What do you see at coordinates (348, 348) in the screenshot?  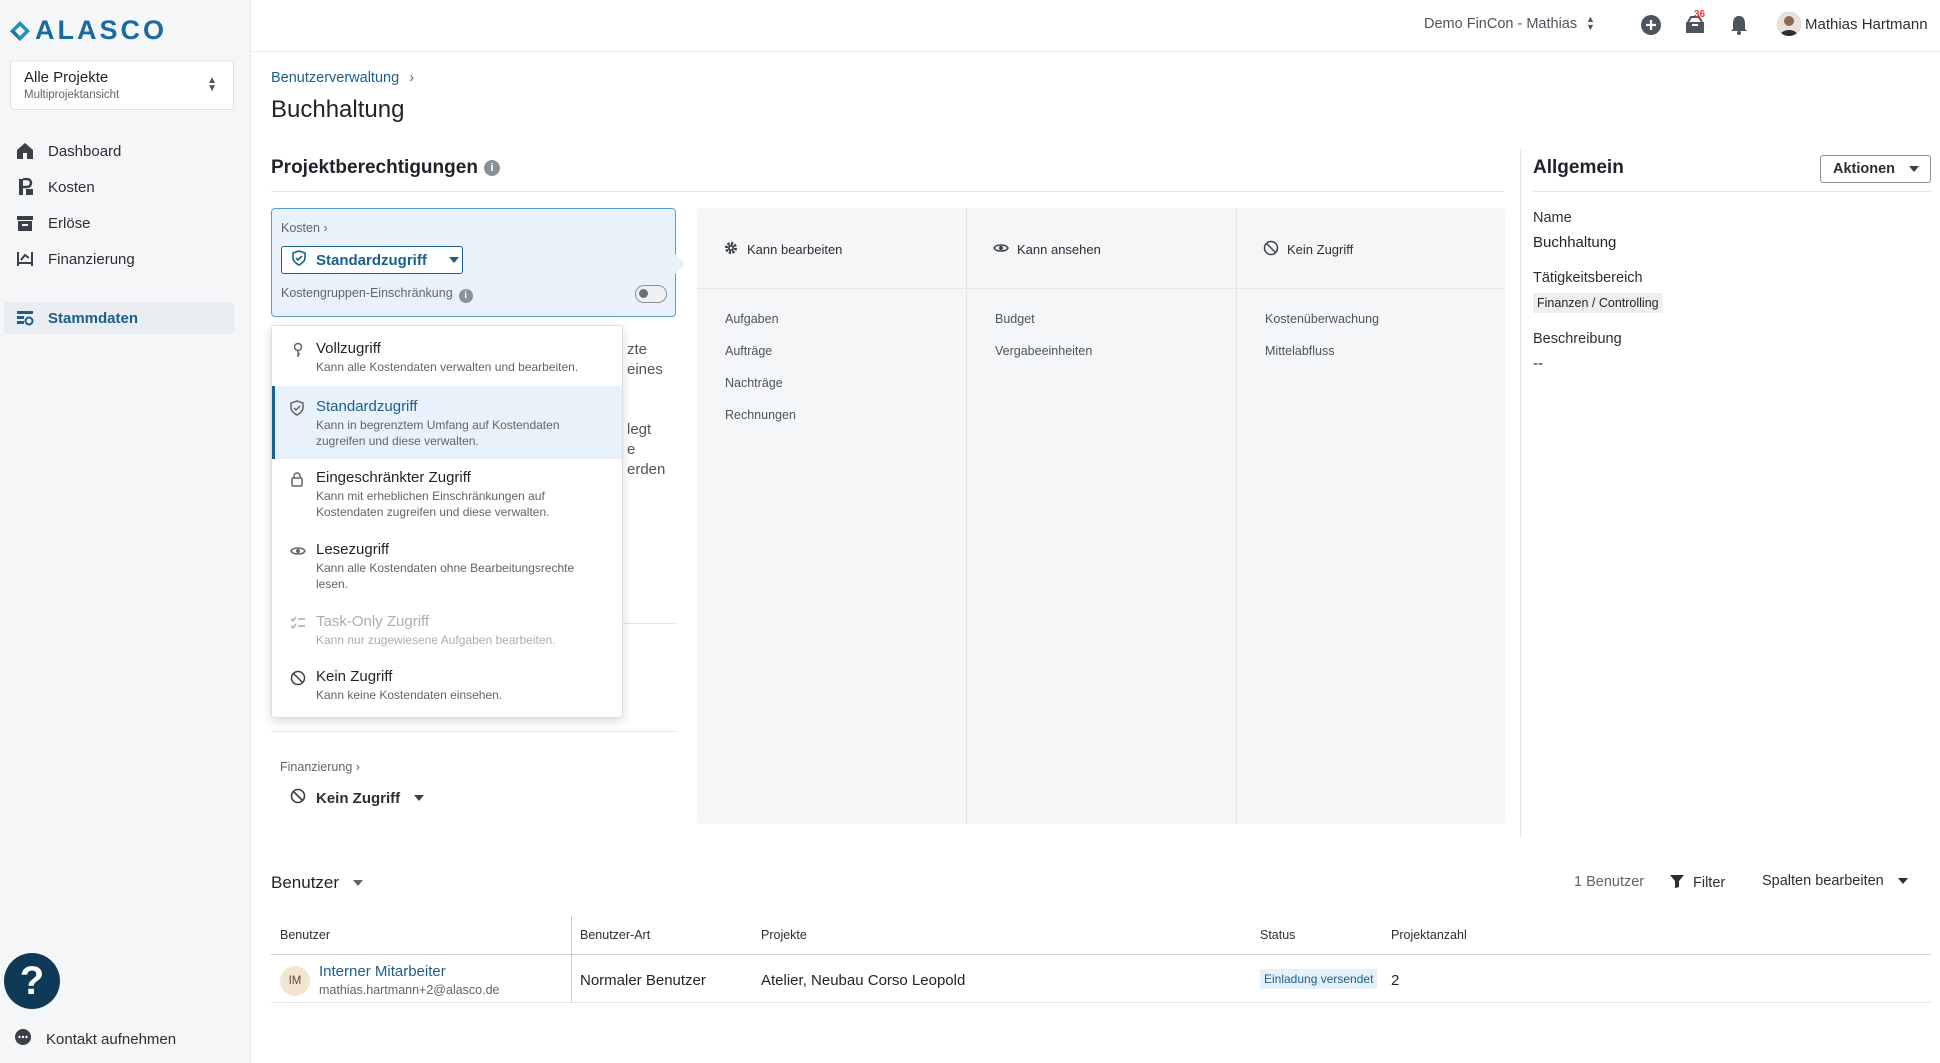 I see `menu-item-title: Vollzugriff` at bounding box center [348, 348].